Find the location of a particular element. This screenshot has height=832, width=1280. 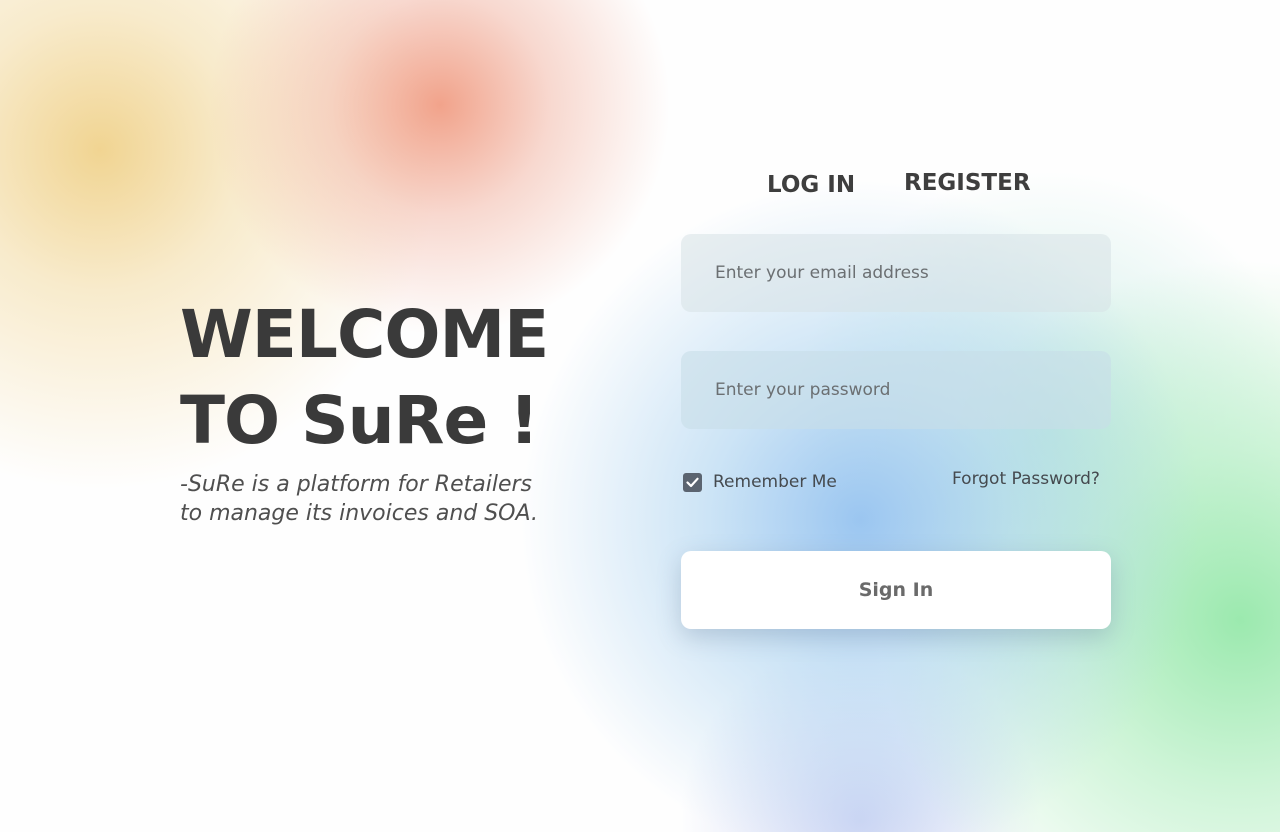

auth-tabs: LOG IN REGISTER is located at coordinates (896, 187).